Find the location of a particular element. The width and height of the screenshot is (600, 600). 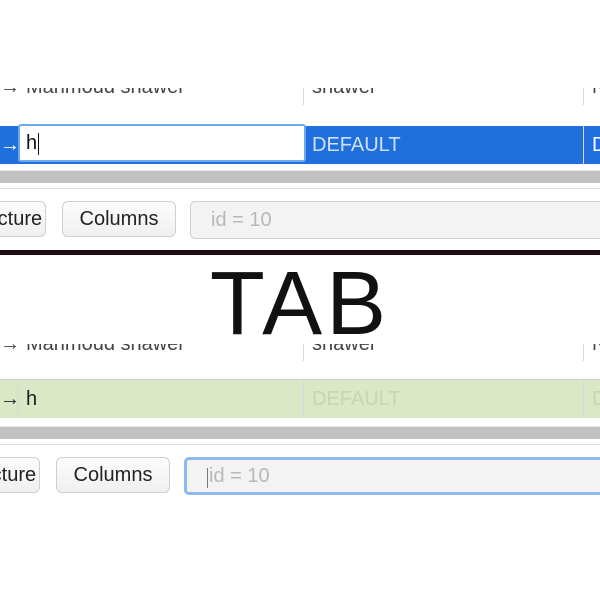

filter-placeholder: id = 10 is located at coordinates (239, 476).